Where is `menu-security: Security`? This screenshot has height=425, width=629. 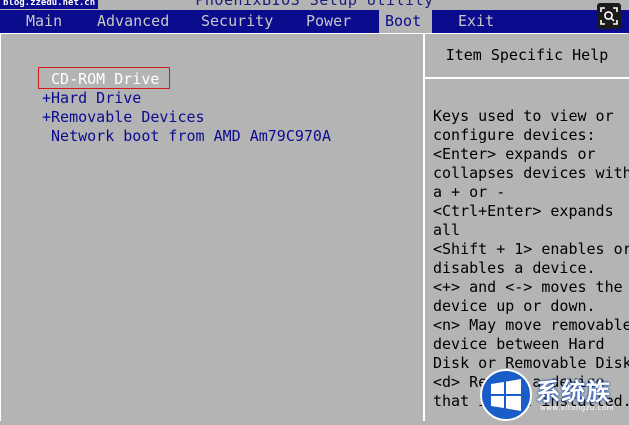
menu-security: Security is located at coordinates (237, 21).